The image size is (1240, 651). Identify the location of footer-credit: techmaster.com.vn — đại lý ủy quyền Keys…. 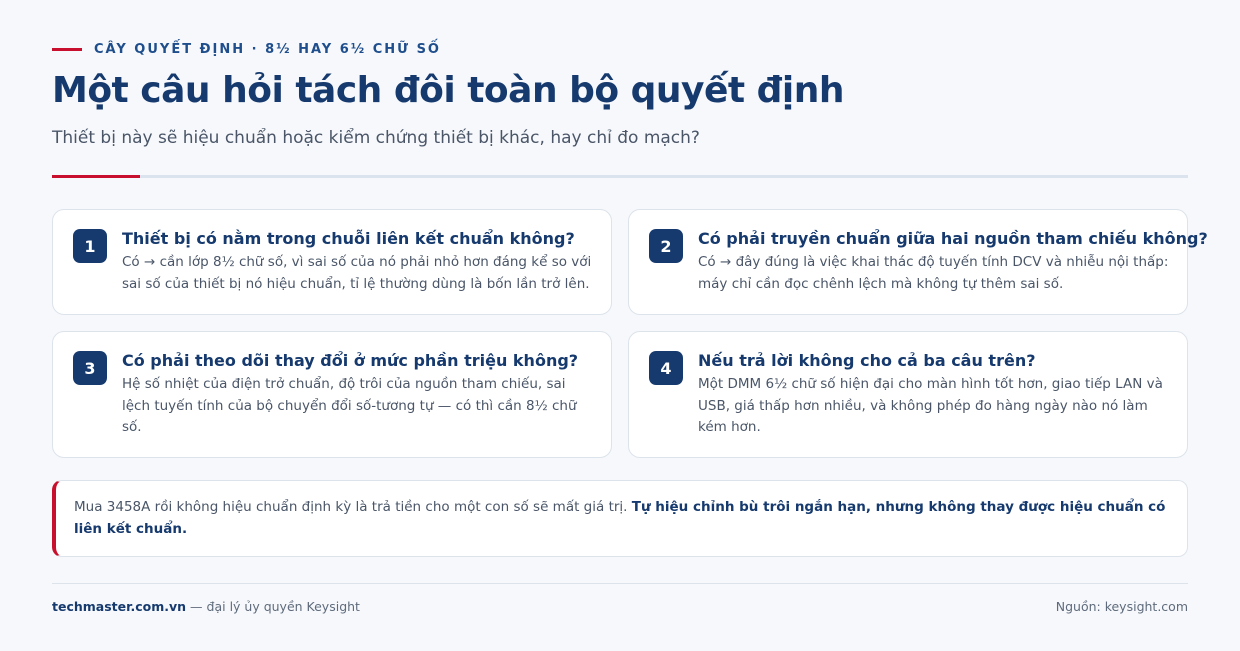
(206, 606).